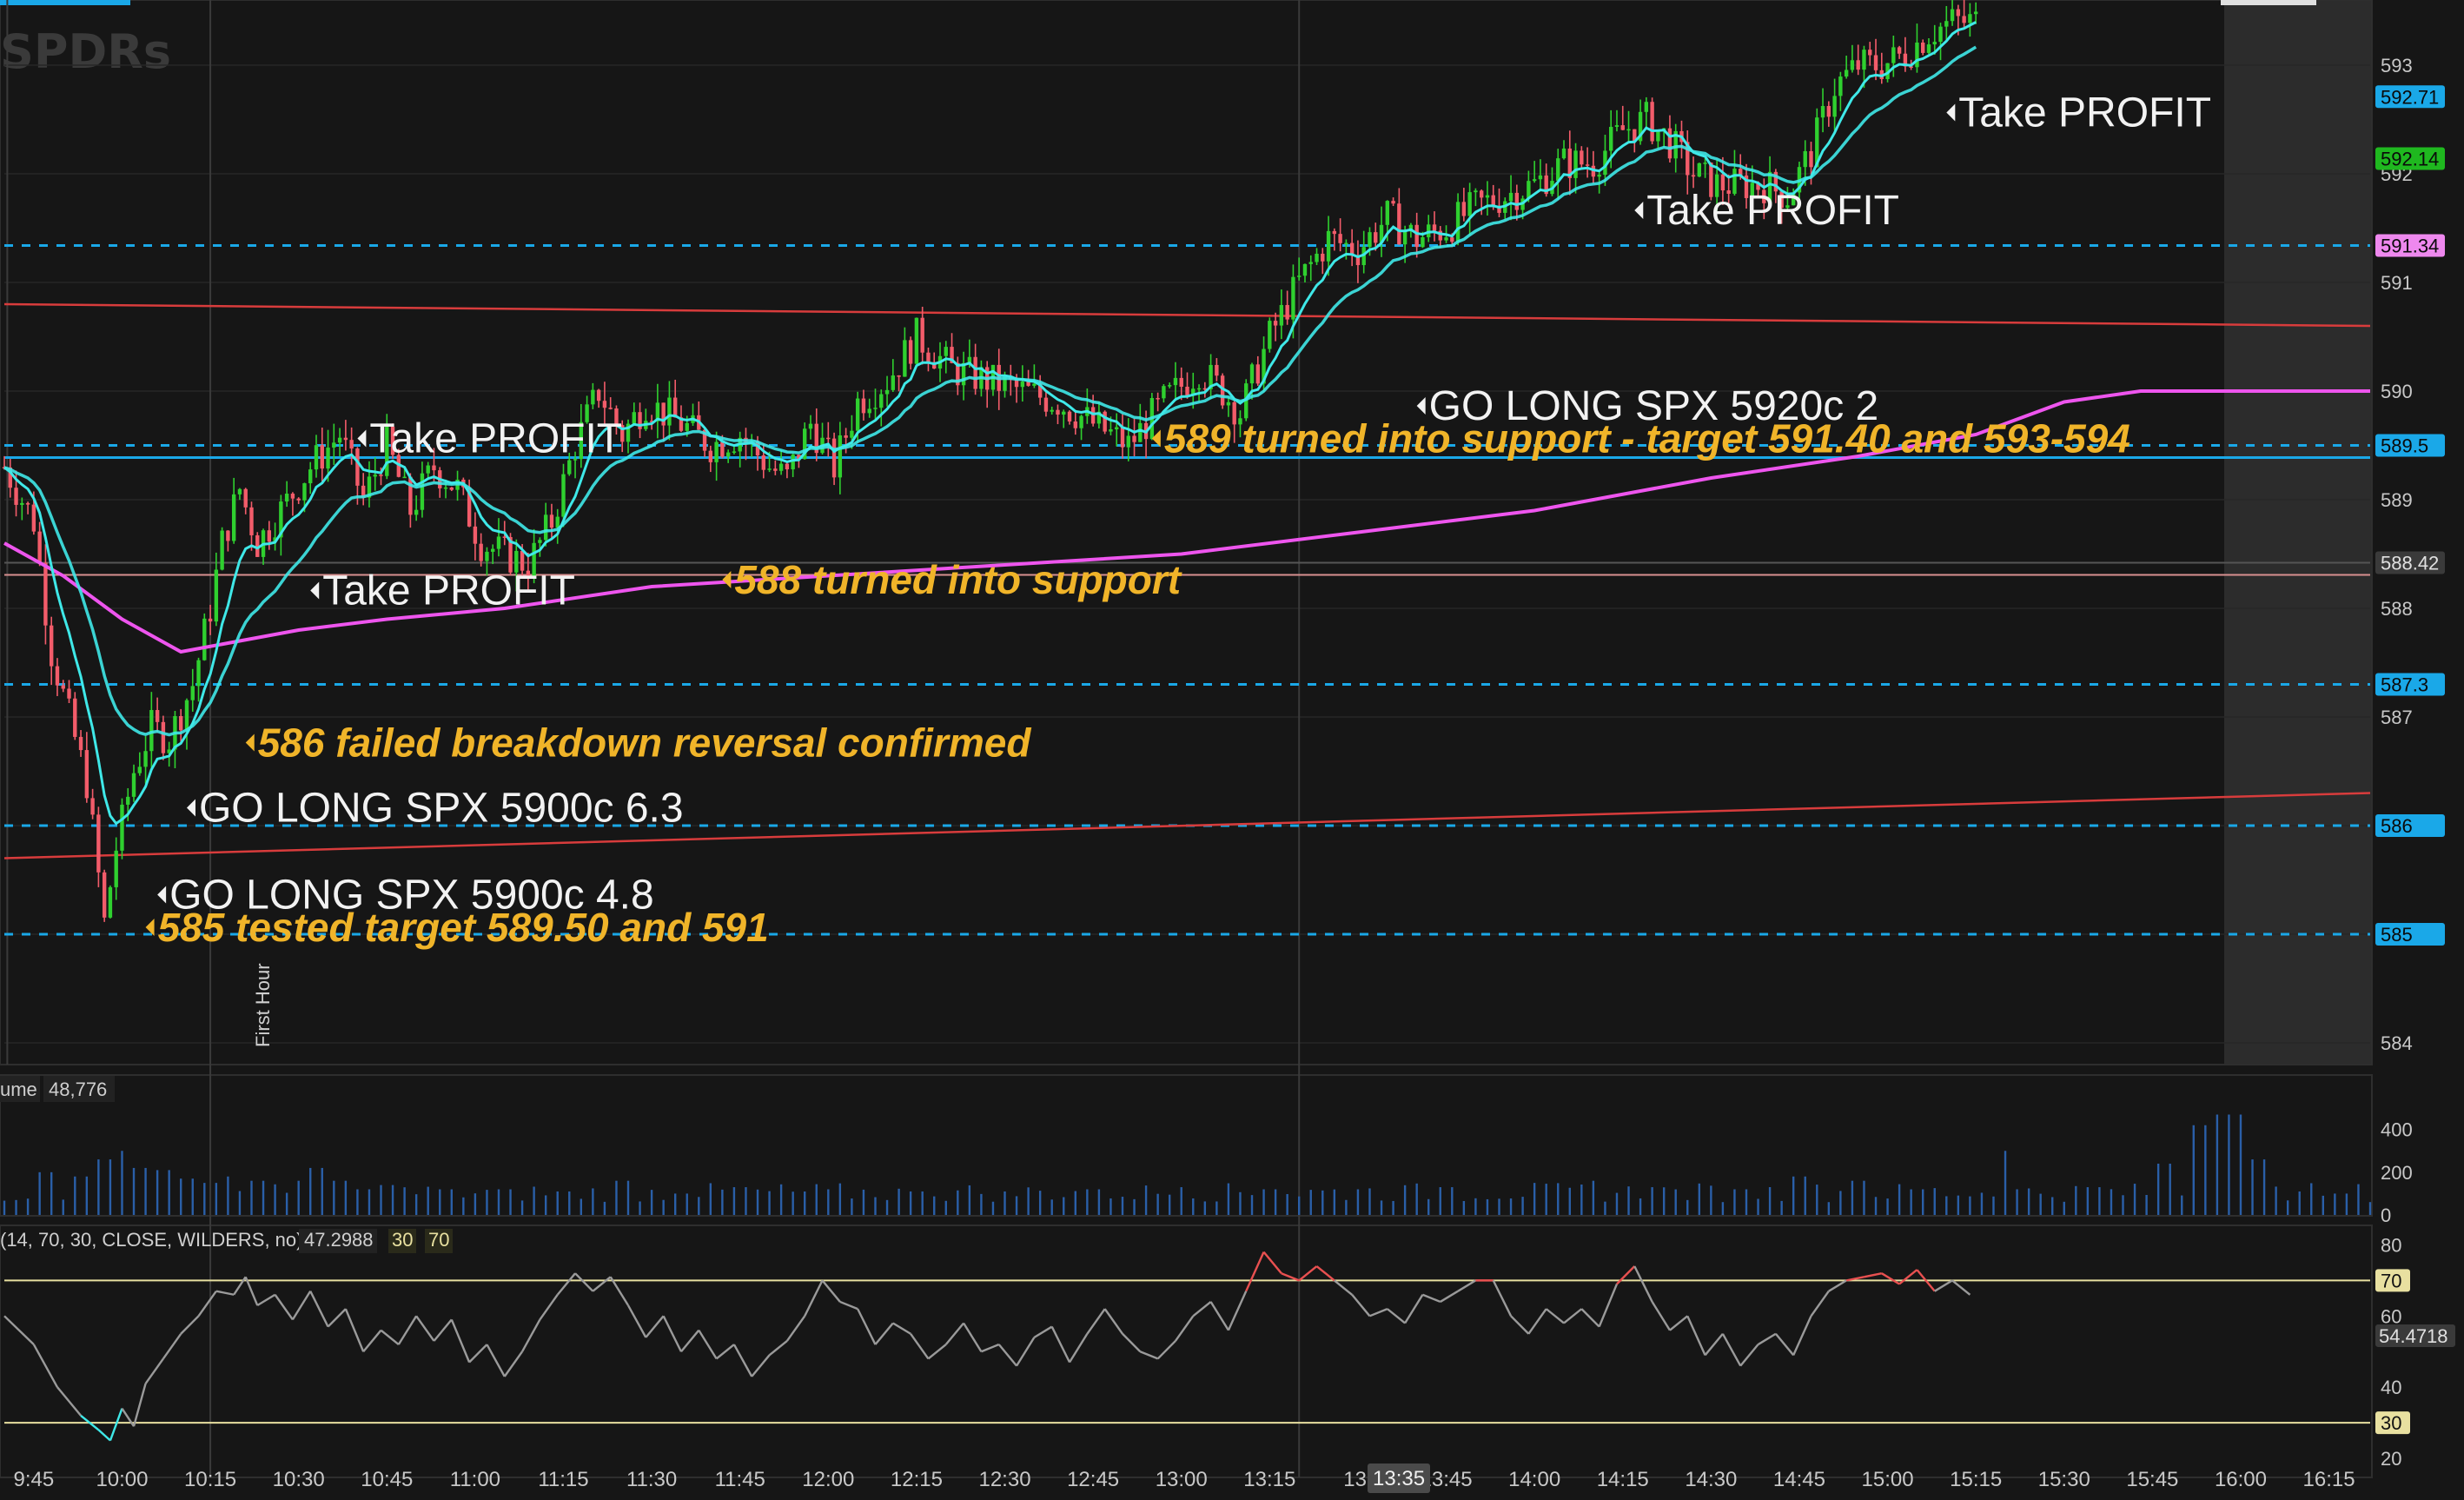  I want to click on cursor-time-tag: 13:35, so click(1399, 1478).